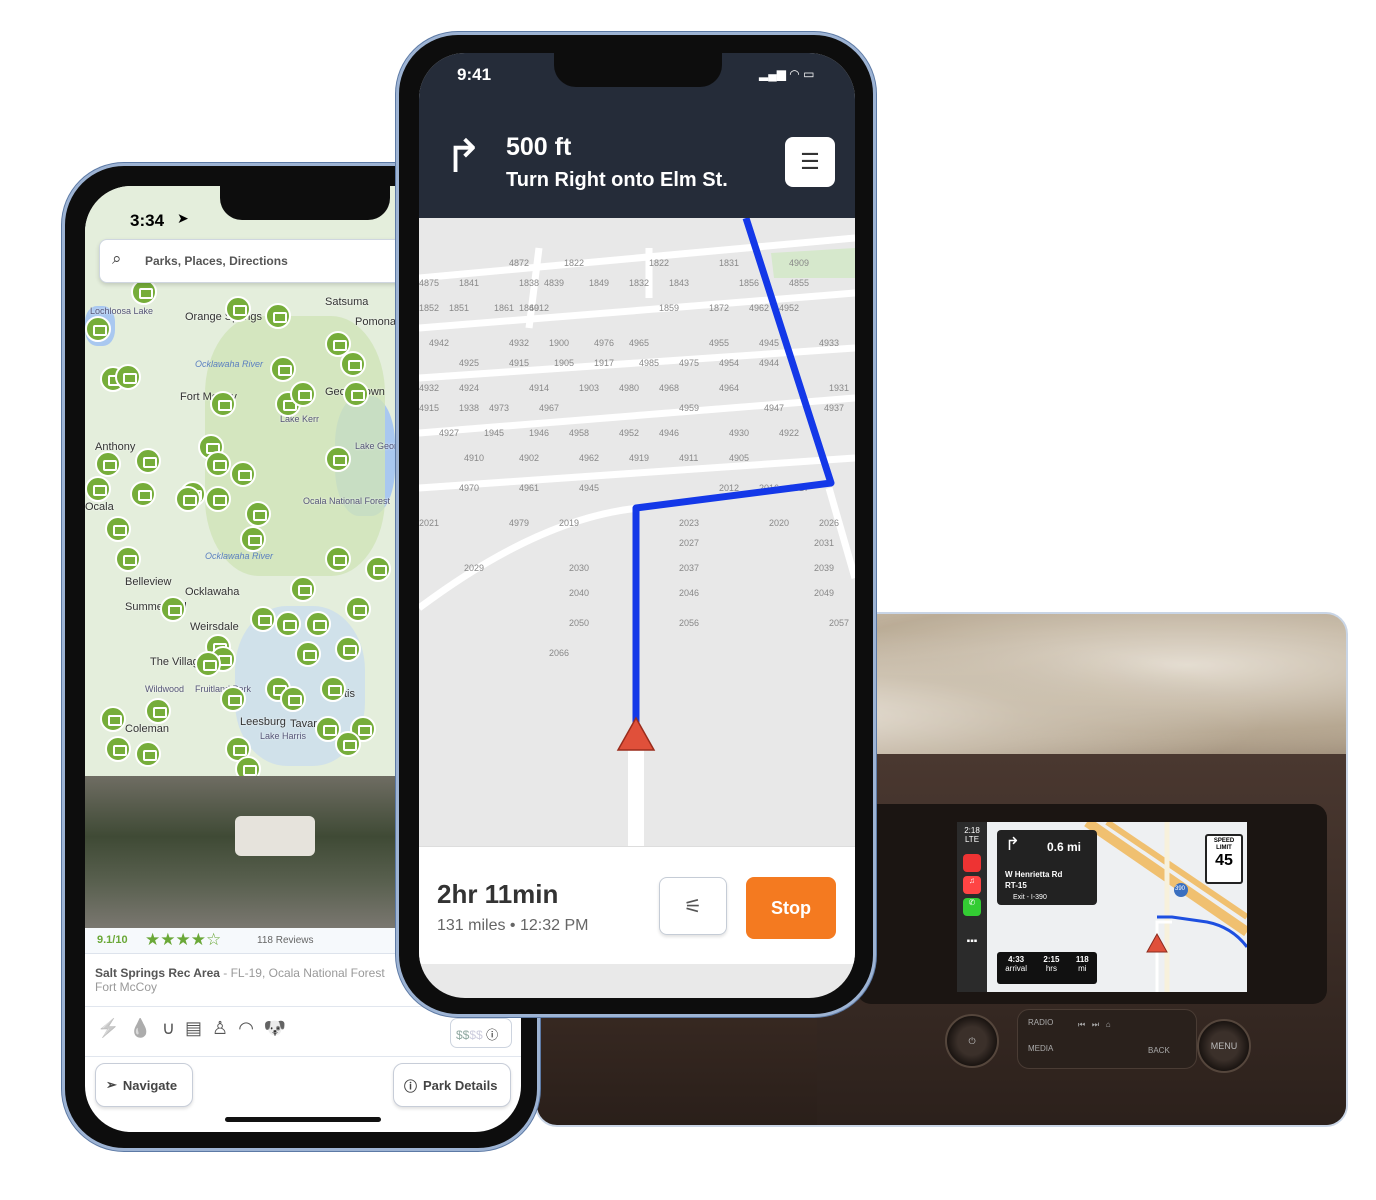  I want to click on map-place-label: Leesburg, so click(263, 722).